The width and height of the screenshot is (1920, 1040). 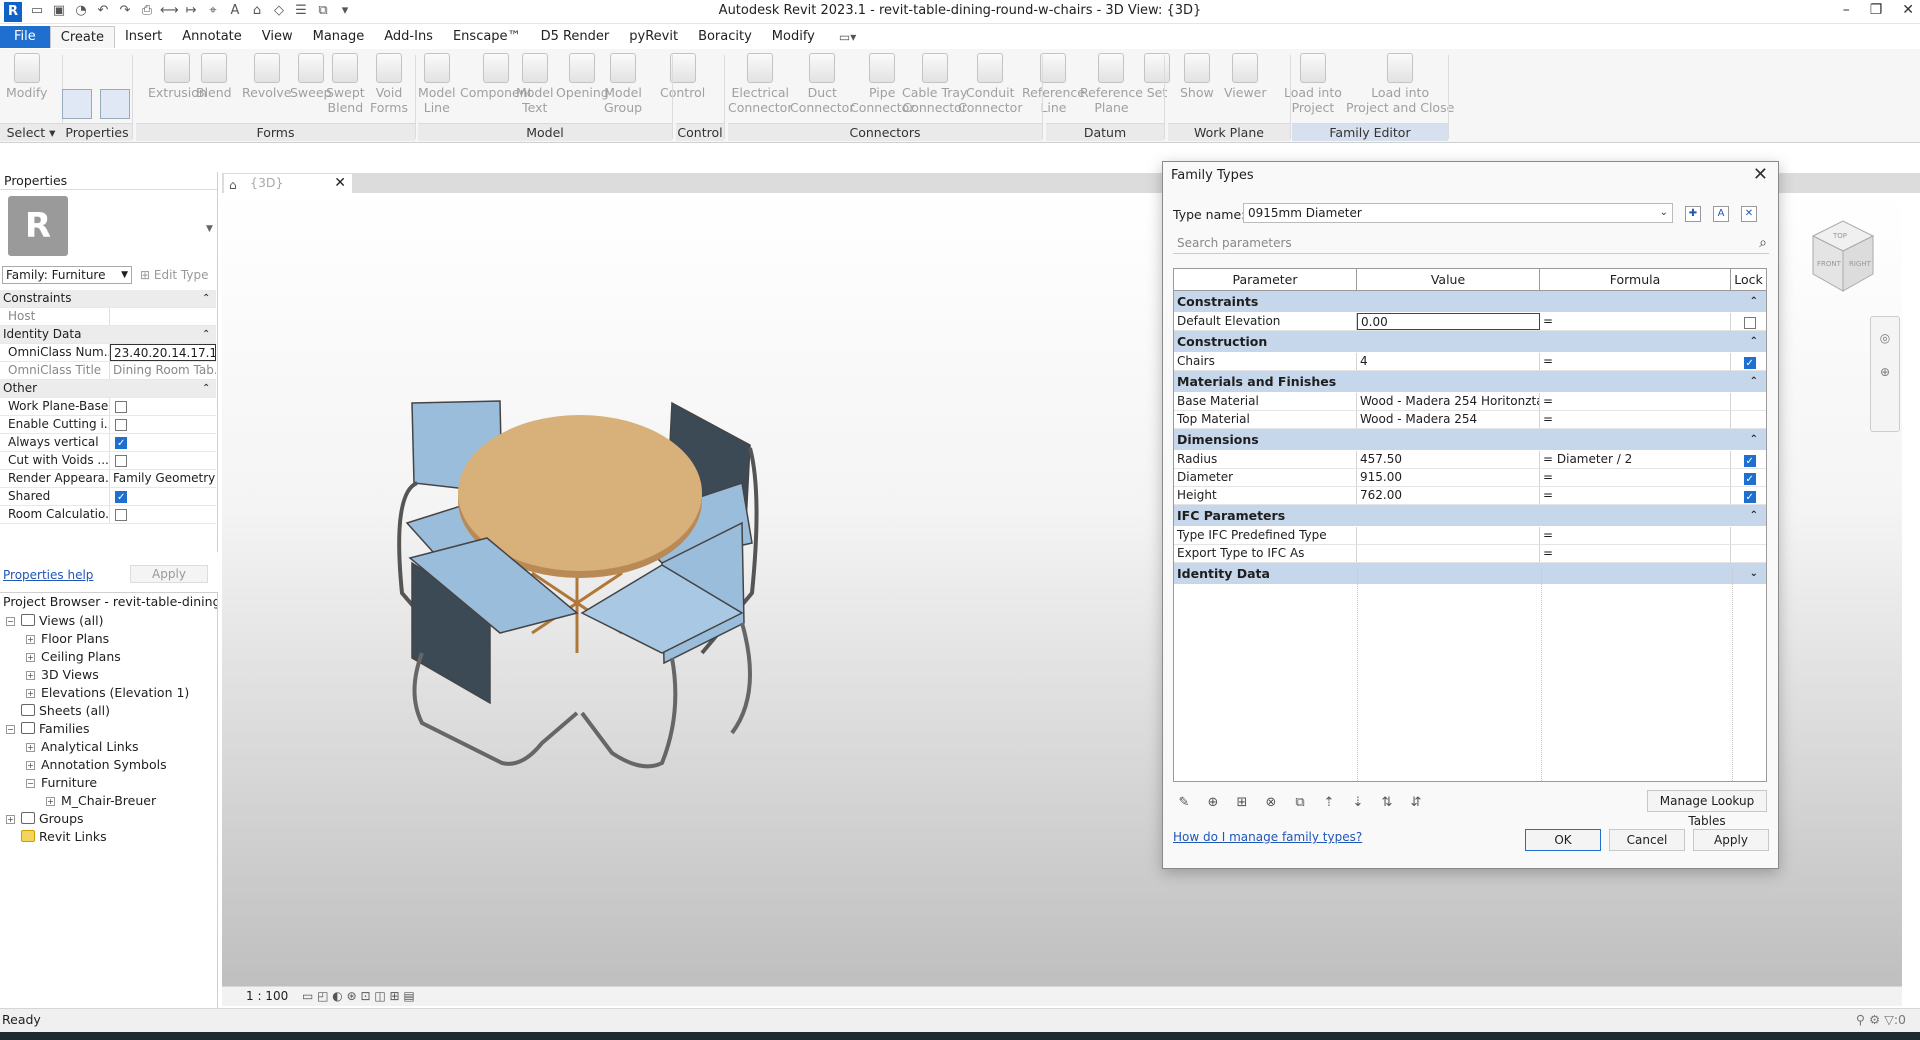 What do you see at coordinates (288, 183) in the screenshot?
I see `view-tab-3d: ⌂ {3D} ✕` at bounding box center [288, 183].